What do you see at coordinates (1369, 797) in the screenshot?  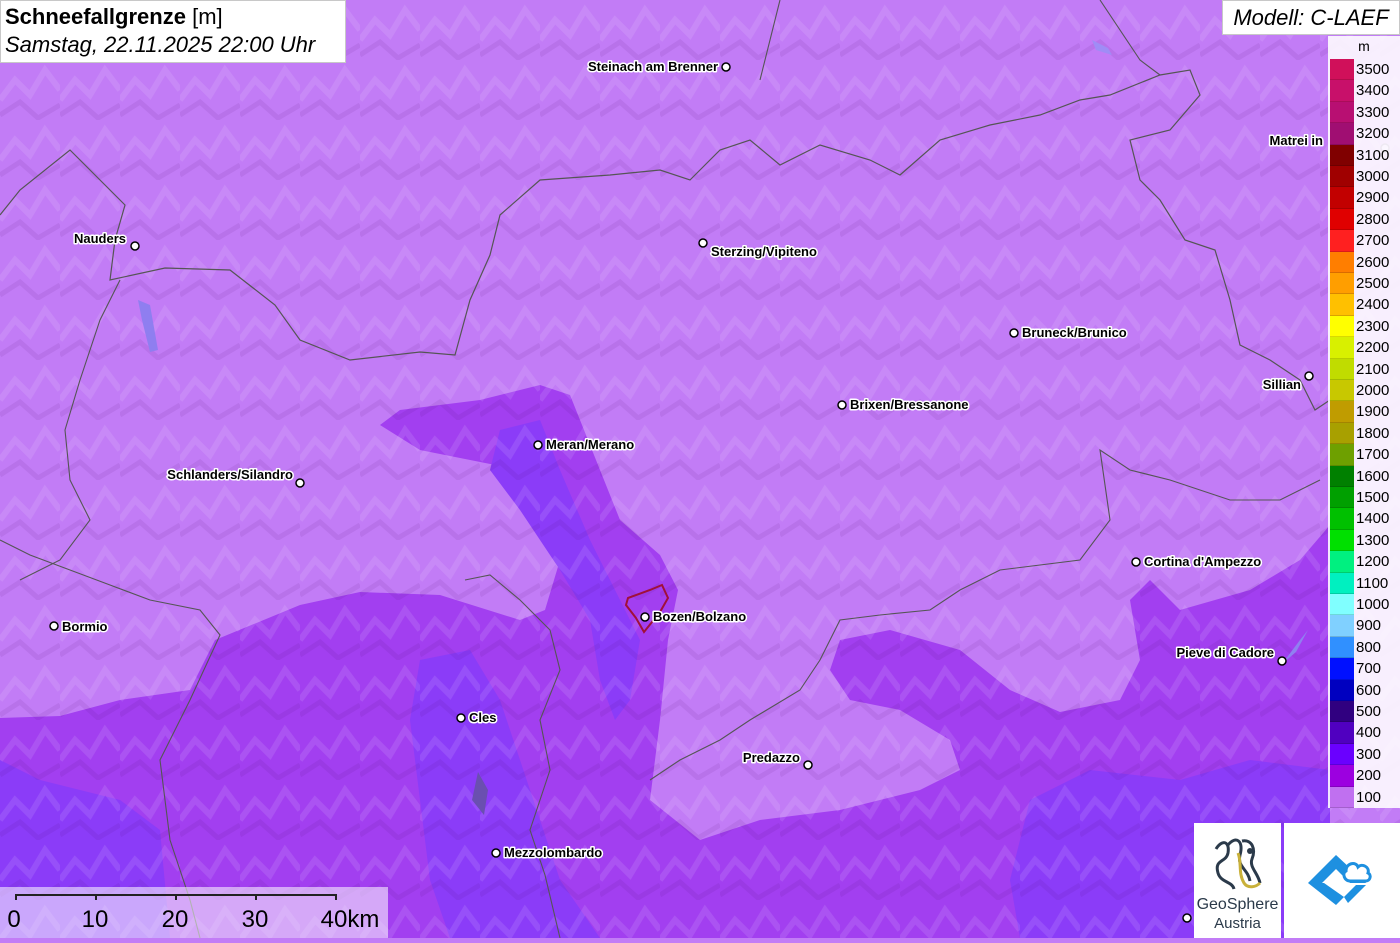 I see `legend-label: 100` at bounding box center [1369, 797].